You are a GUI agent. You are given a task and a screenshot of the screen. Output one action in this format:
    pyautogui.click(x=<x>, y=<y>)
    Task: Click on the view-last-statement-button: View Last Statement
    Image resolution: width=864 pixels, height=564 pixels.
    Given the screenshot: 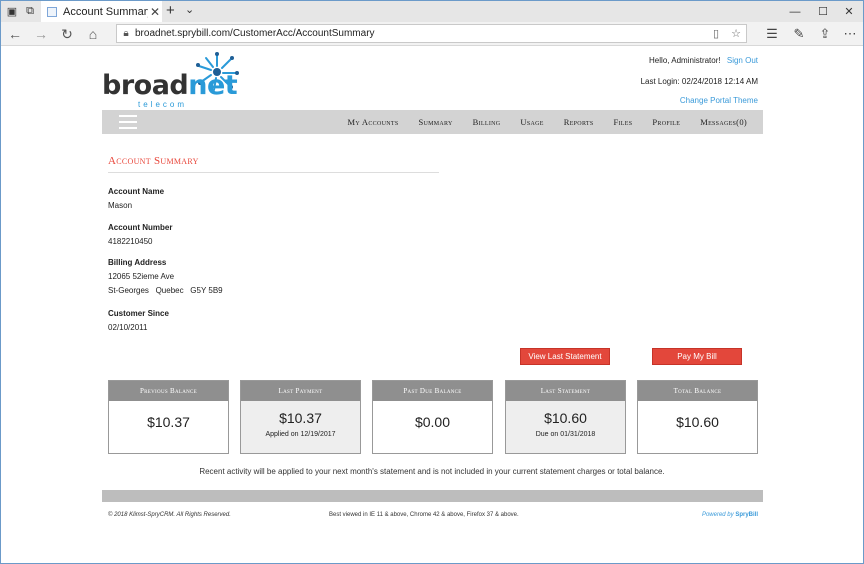 What is the action you would take?
    pyautogui.click(x=565, y=356)
    